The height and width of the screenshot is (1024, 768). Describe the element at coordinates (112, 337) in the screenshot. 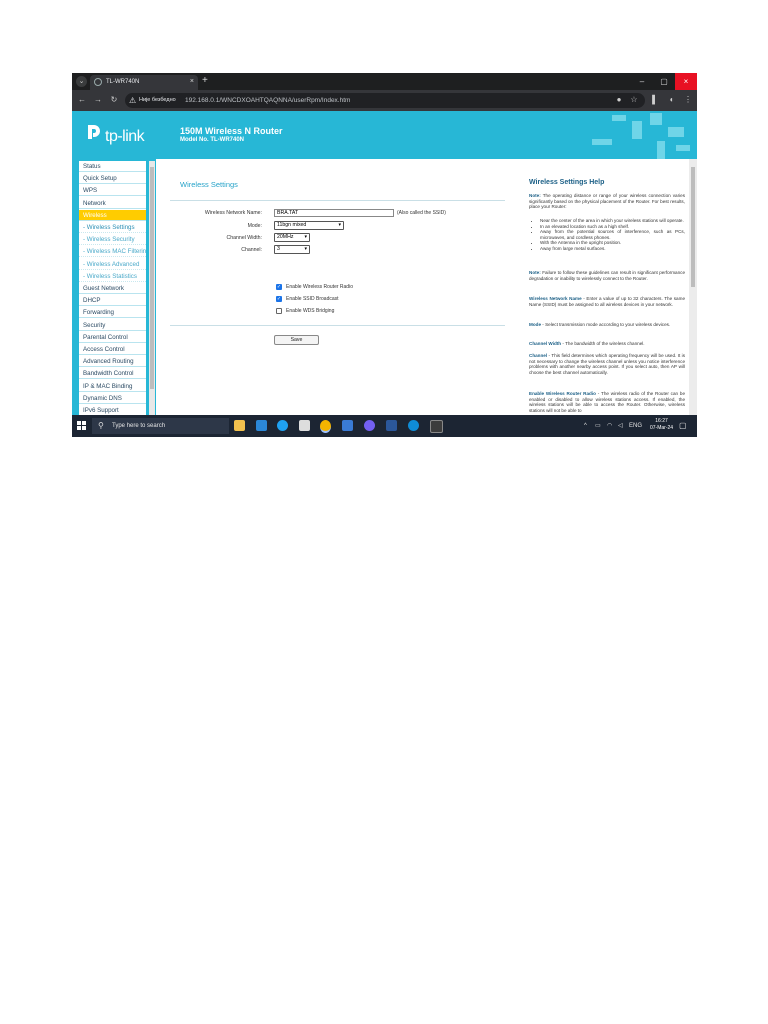

I see `menu-item: Parental Control` at that location.